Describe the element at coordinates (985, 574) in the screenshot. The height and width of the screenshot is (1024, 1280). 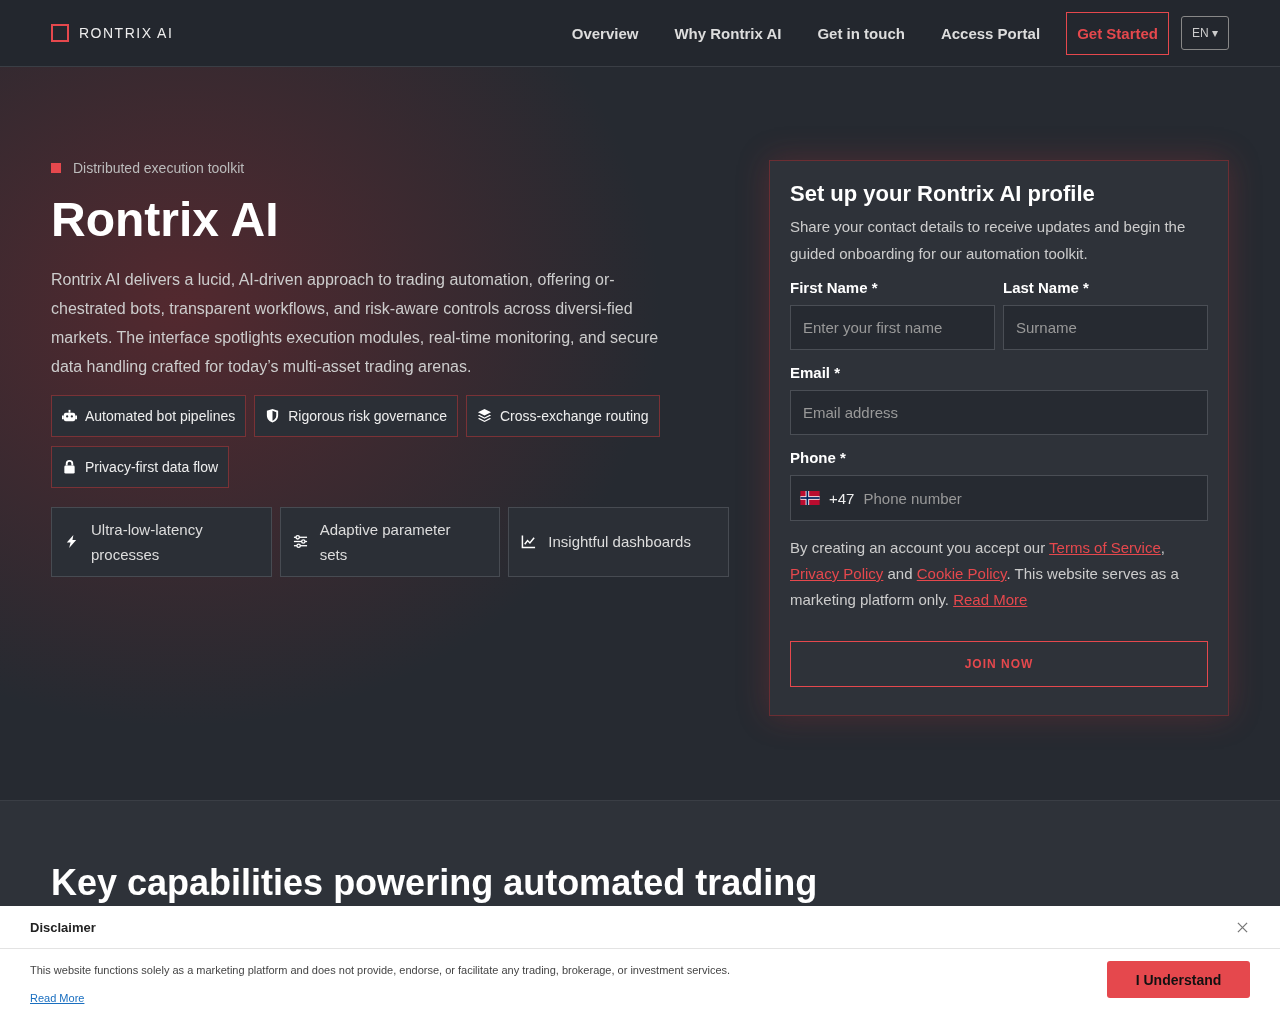
I see `consent-text: By creating an account you accept our Terms of Service, Privacy Policy and Cookie Policy. This website serves as a marketing platform only. Read More` at that location.